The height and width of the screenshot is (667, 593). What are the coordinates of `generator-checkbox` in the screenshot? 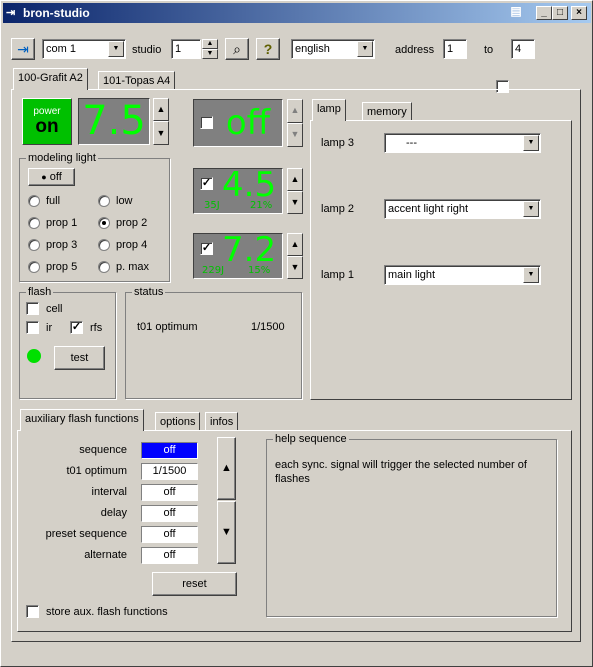 It's located at (206, 122).